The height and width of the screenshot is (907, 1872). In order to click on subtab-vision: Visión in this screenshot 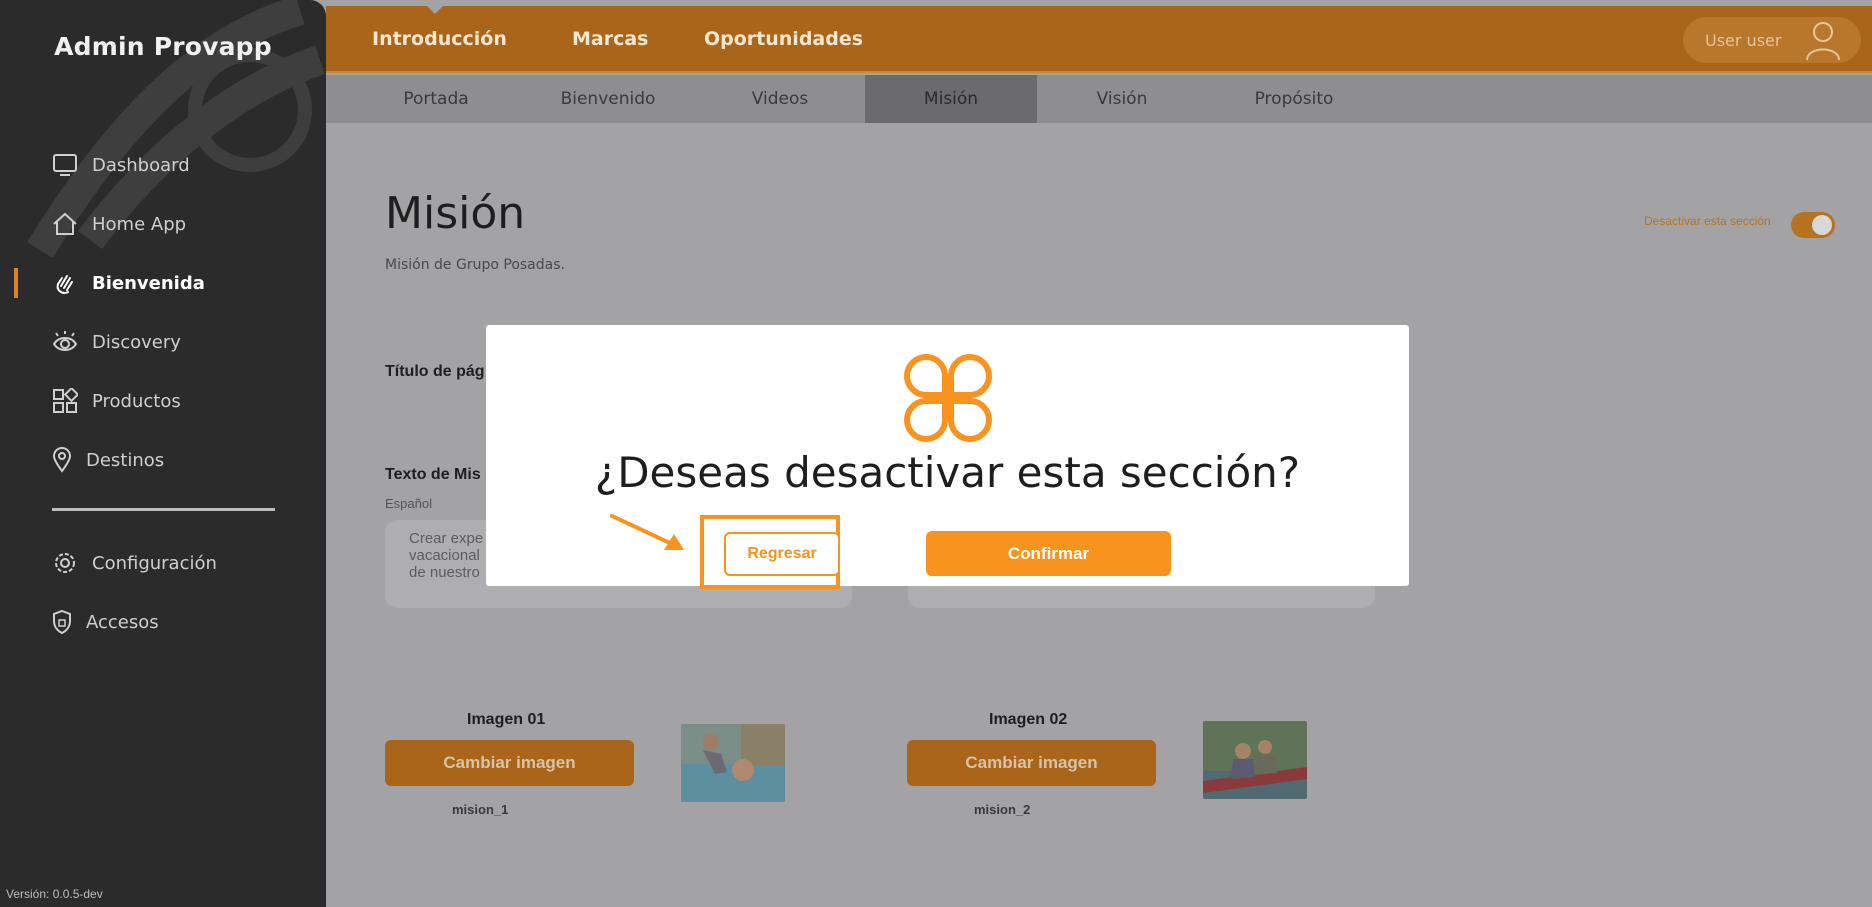, I will do `click(1122, 99)`.